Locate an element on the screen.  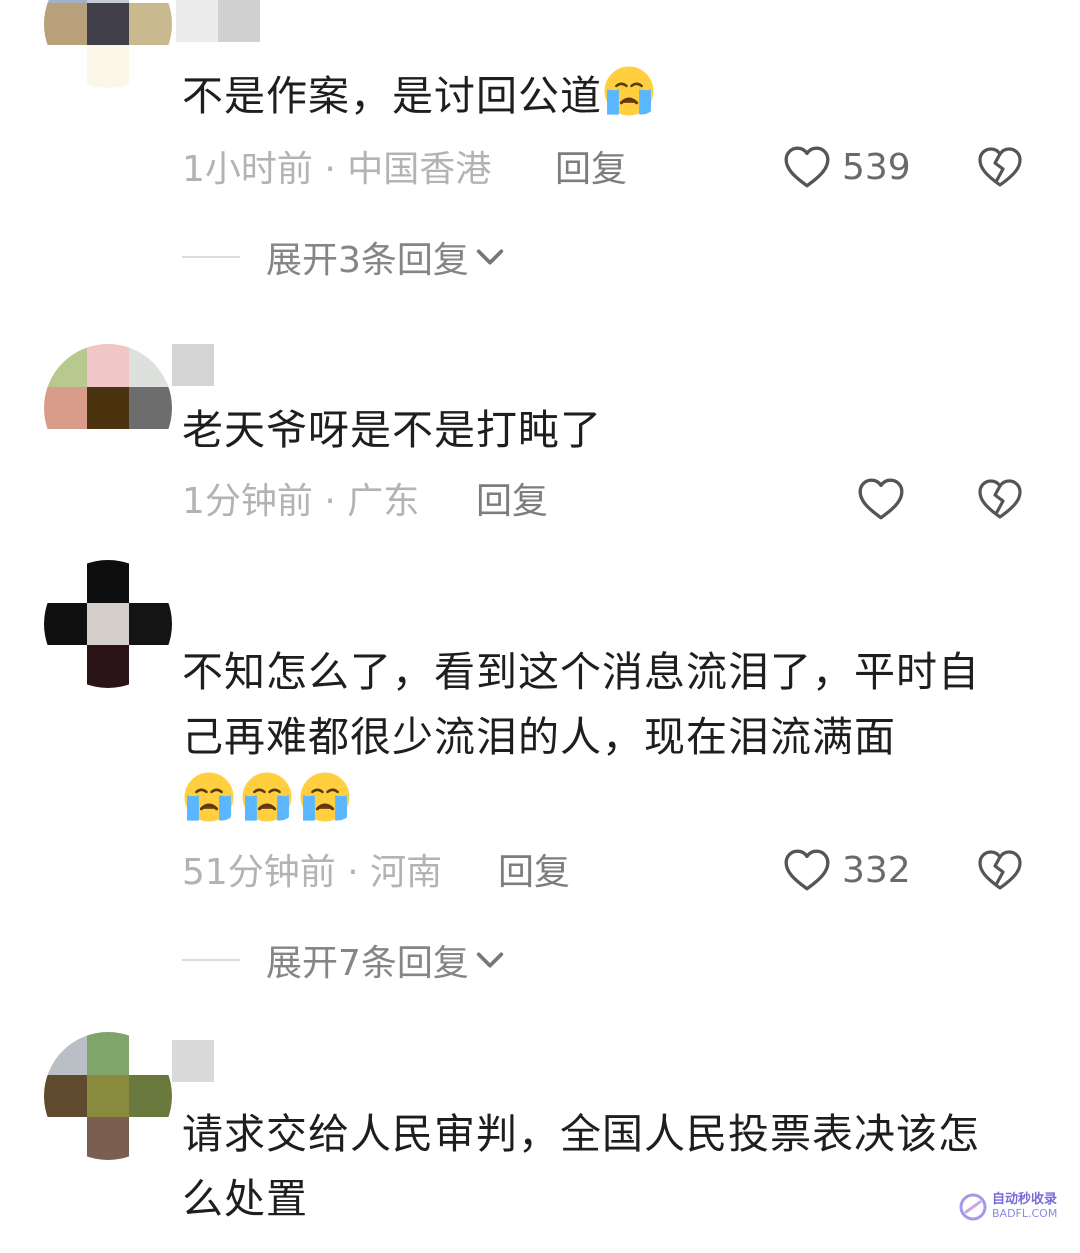
expand-replies-button: 展开3条回复 is located at coordinates (344, 258).